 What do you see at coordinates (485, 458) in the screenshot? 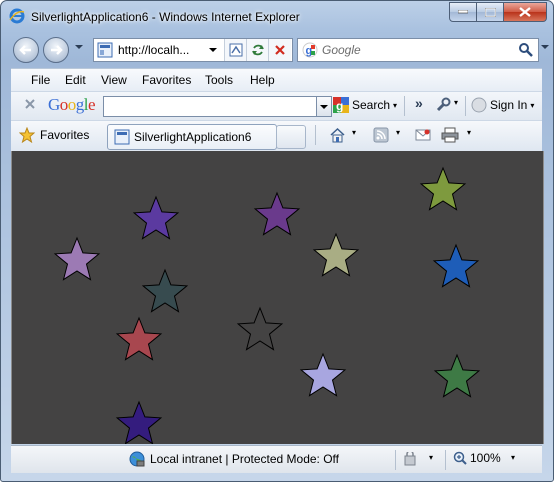
I see `zoom-level: 100%` at bounding box center [485, 458].